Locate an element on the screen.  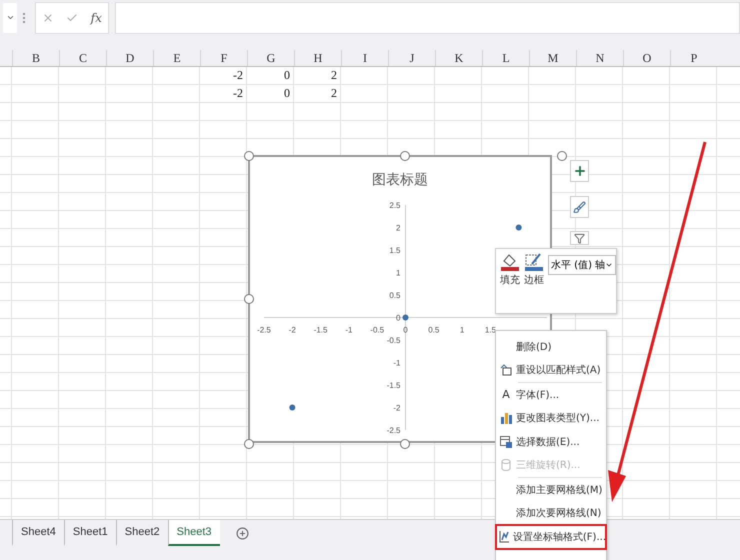
x-tick-label: 0.5 is located at coordinates (434, 330).